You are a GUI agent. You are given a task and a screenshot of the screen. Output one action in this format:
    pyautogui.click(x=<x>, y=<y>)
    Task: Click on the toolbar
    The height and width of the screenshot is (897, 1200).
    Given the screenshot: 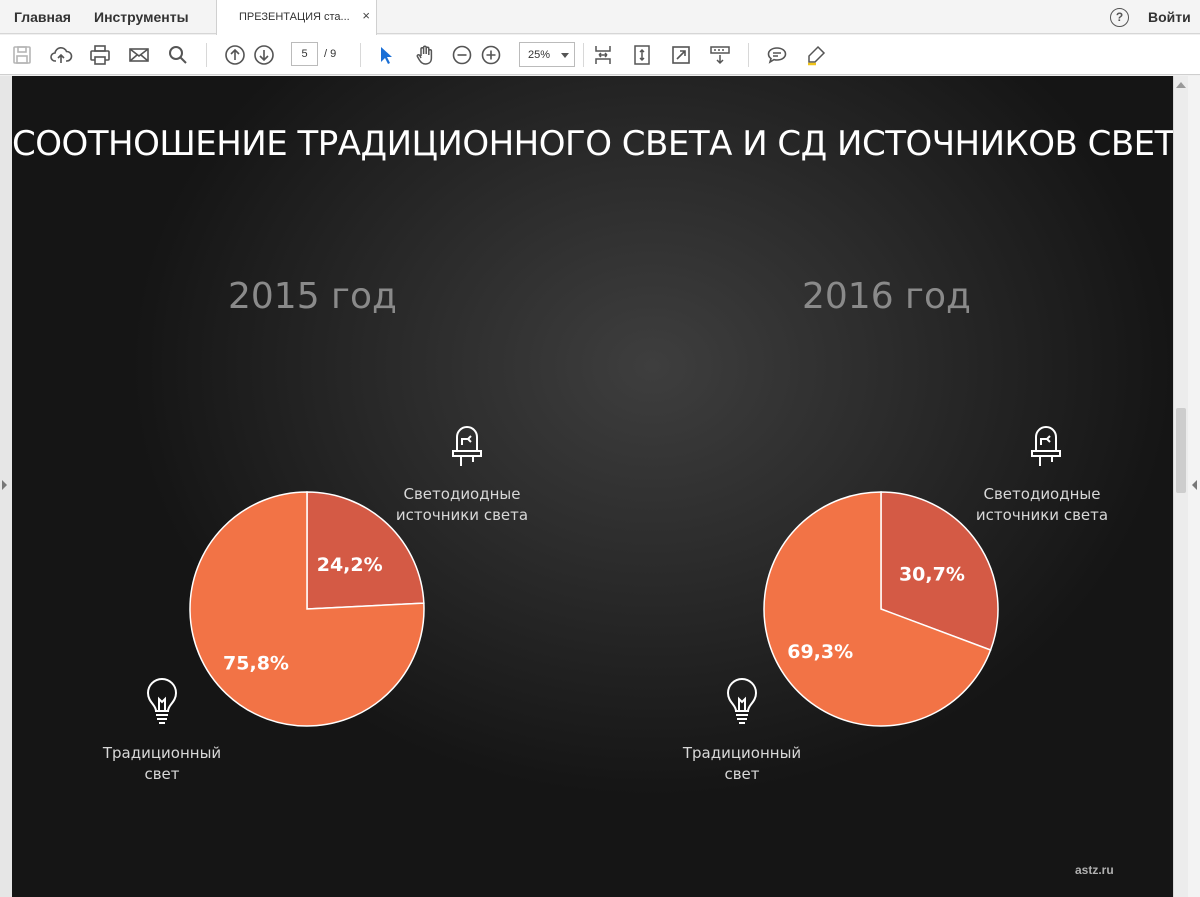 What is the action you would take?
    pyautogui.click(x=600, y=55)
    